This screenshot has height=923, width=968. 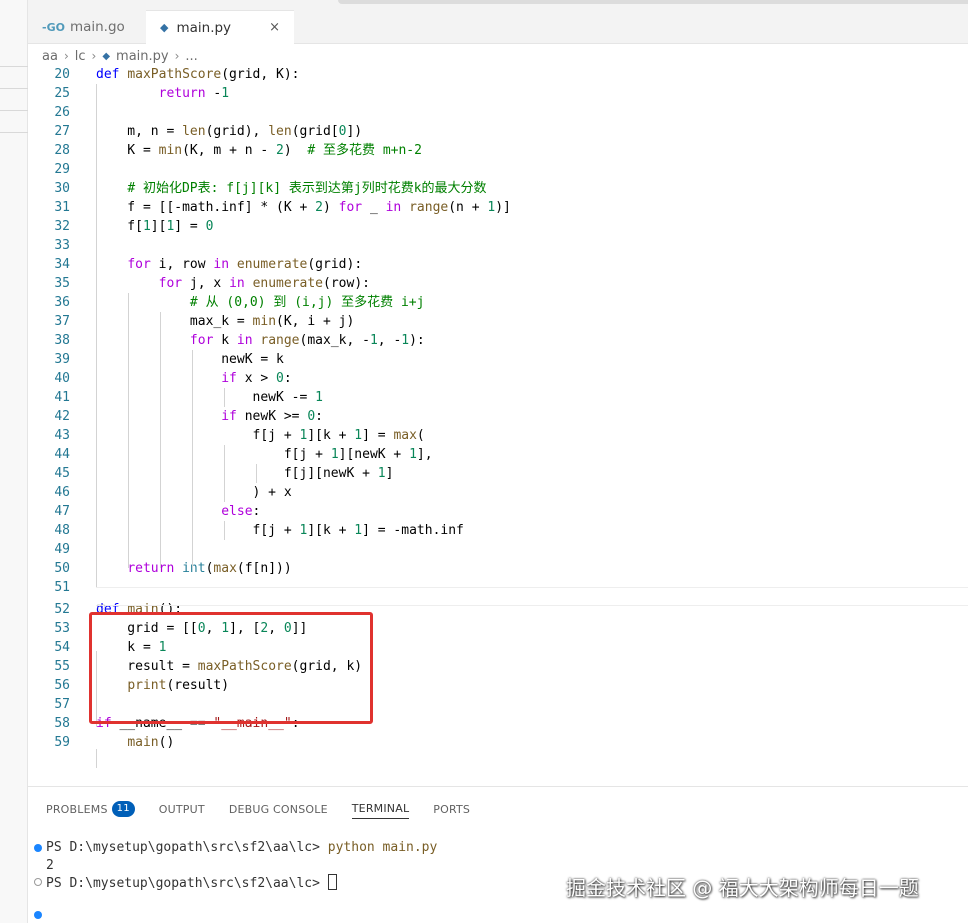 I want to click on tab-terminal: TERMINAL, so click(x=380, y=809).